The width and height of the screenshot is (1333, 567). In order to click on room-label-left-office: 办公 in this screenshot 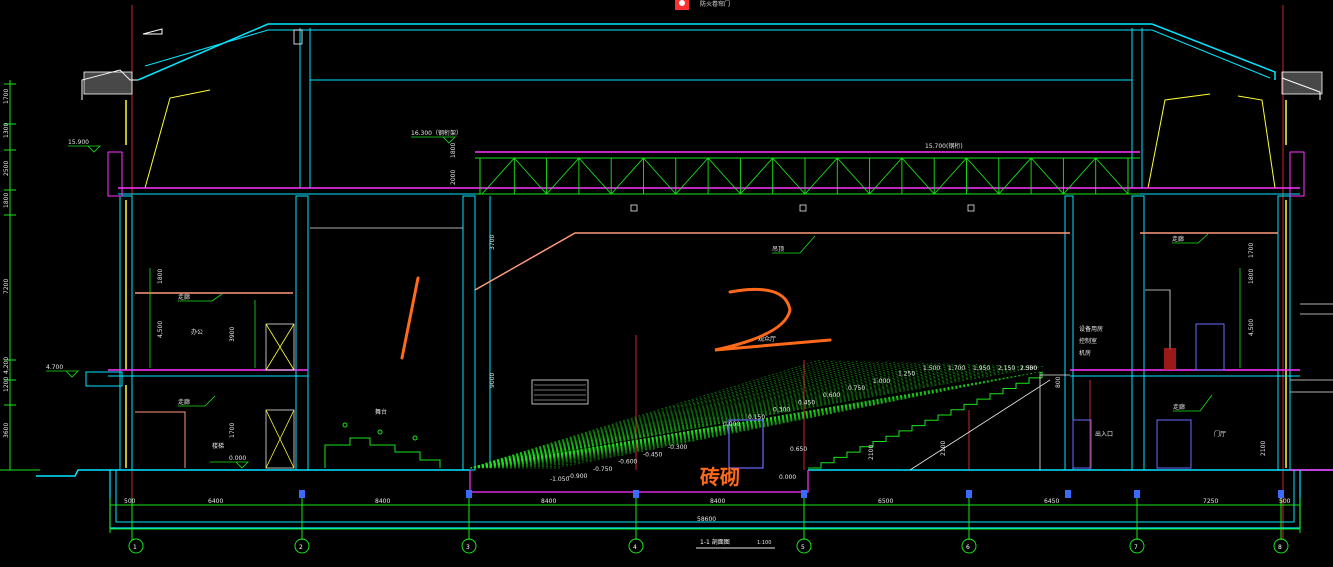, I will do `click(197, 332)`.